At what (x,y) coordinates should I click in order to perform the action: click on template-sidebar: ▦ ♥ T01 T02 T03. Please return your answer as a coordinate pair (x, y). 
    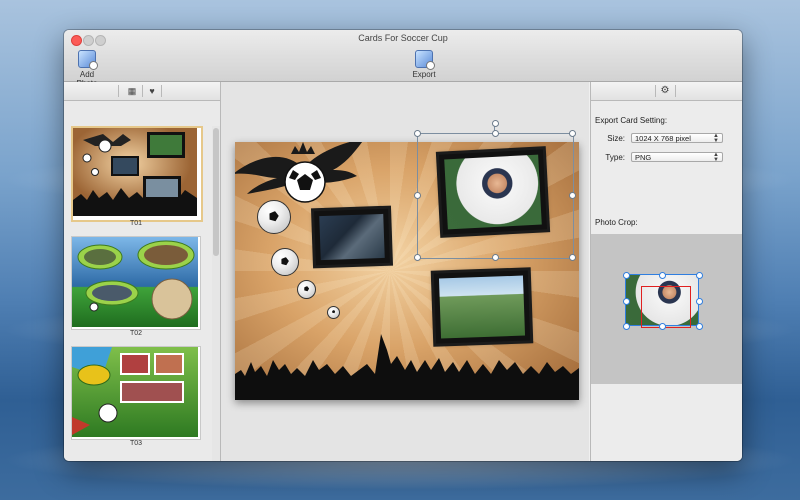
    Looking at the image, I should click on (142, 271).